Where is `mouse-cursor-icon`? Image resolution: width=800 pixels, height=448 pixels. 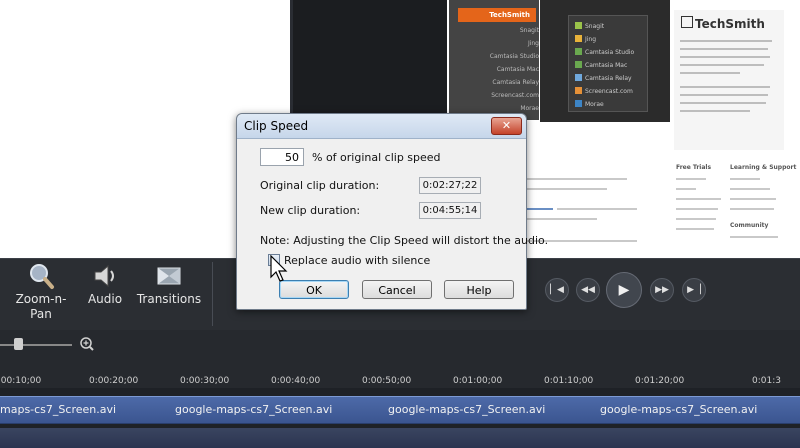
mouse-cursor-icon is located at coordinates (279, 268).